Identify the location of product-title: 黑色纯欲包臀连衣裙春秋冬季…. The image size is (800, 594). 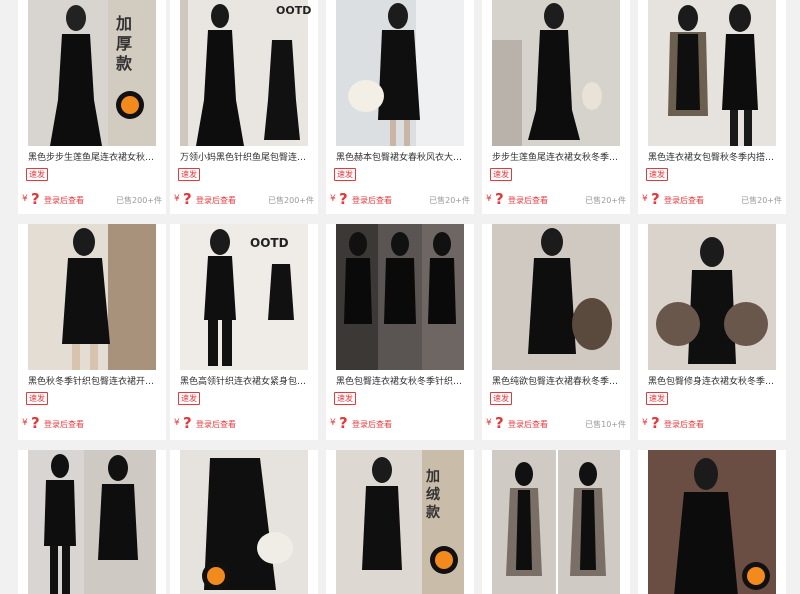
(558, 382).